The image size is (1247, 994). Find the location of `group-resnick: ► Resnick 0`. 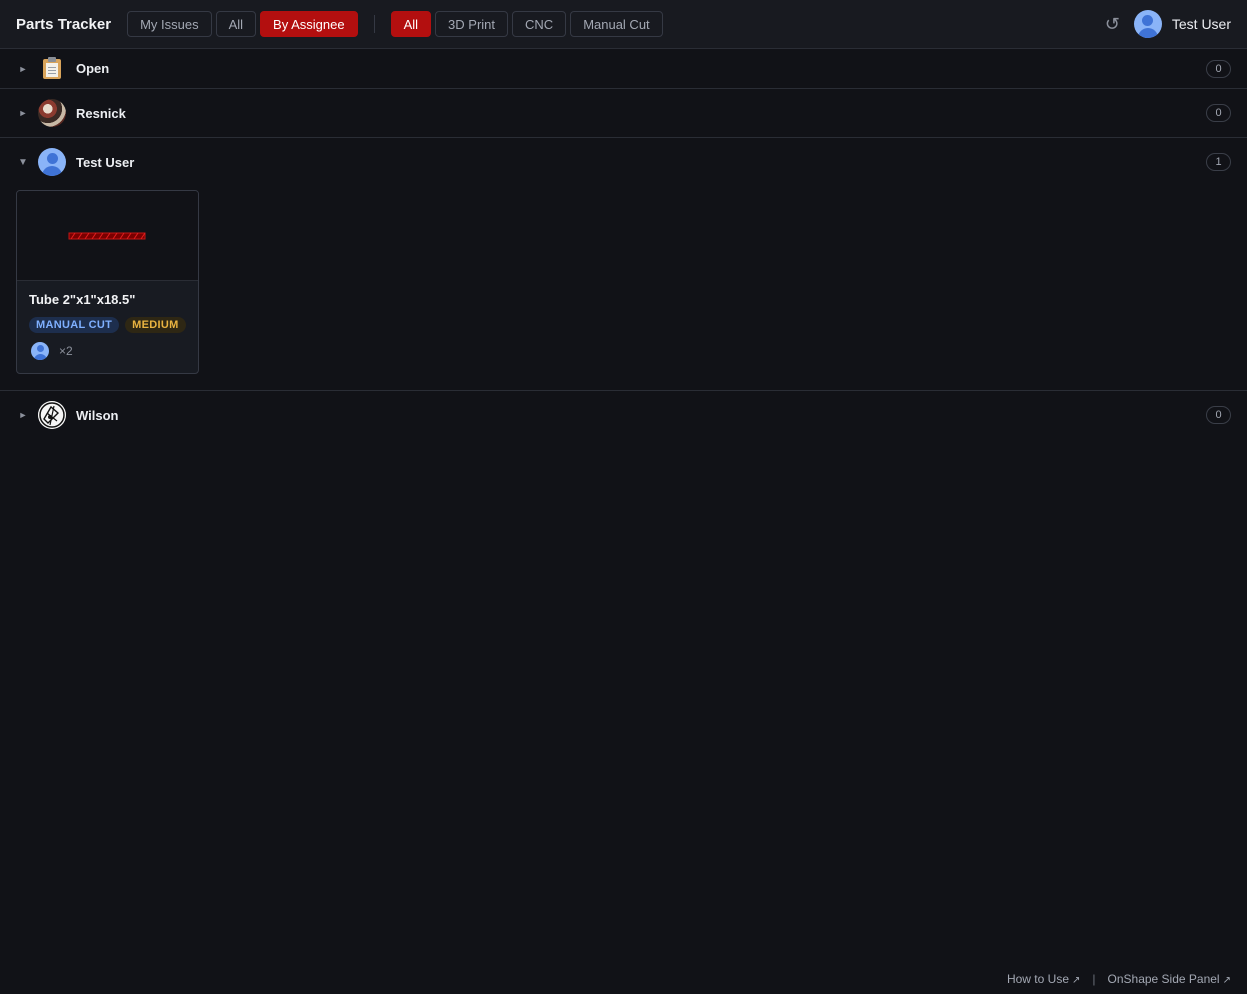

group-resnick: ► Resnick 0 is located at coordinates (623, 113).